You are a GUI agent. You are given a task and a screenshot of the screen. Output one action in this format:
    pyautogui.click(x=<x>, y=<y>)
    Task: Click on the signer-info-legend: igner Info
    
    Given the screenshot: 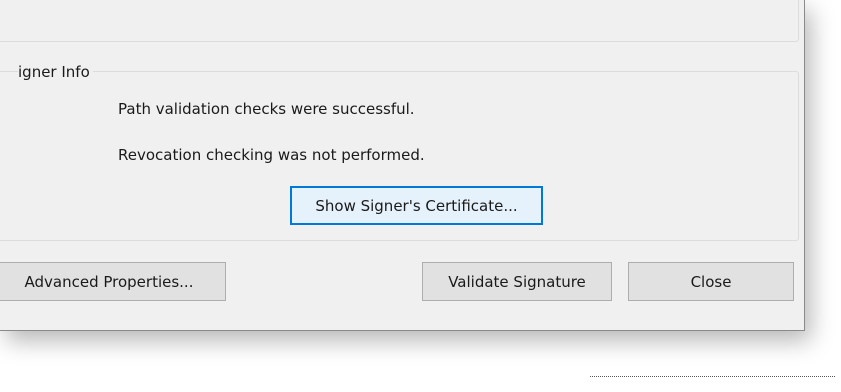 What is the action you would take?
    pyautogui.click(x=55, y=72)
    